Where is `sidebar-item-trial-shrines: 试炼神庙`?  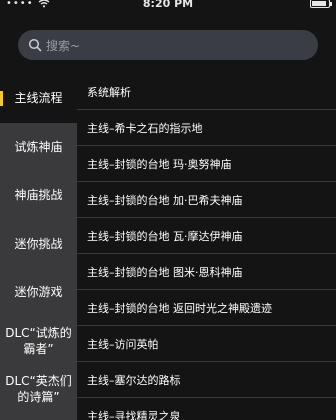
sidebar-item-trial-shrines: 试炼神庙 is located at coordinates (38, 147).